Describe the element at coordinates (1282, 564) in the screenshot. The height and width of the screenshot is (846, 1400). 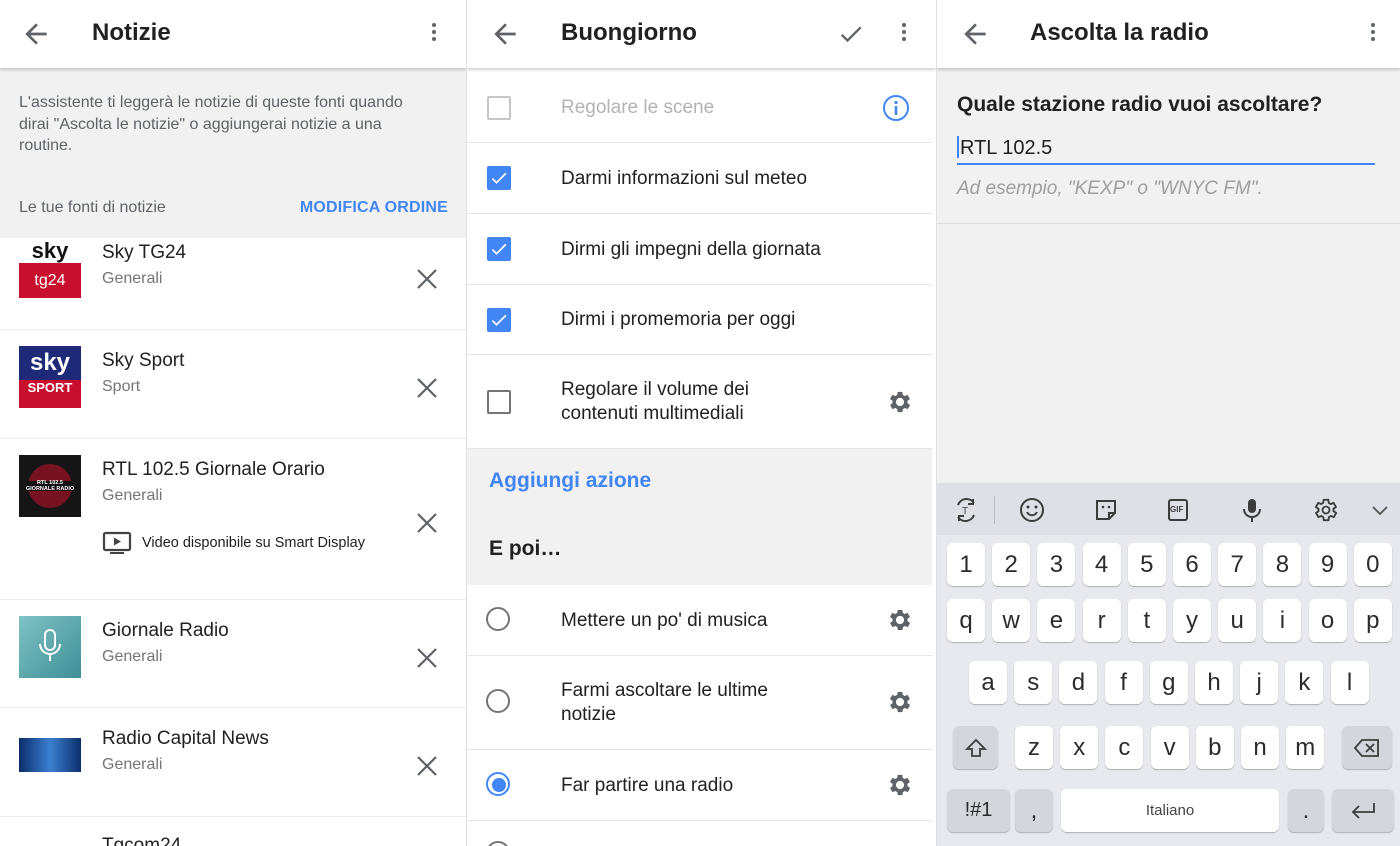
I see `key-8: 8` at that location.